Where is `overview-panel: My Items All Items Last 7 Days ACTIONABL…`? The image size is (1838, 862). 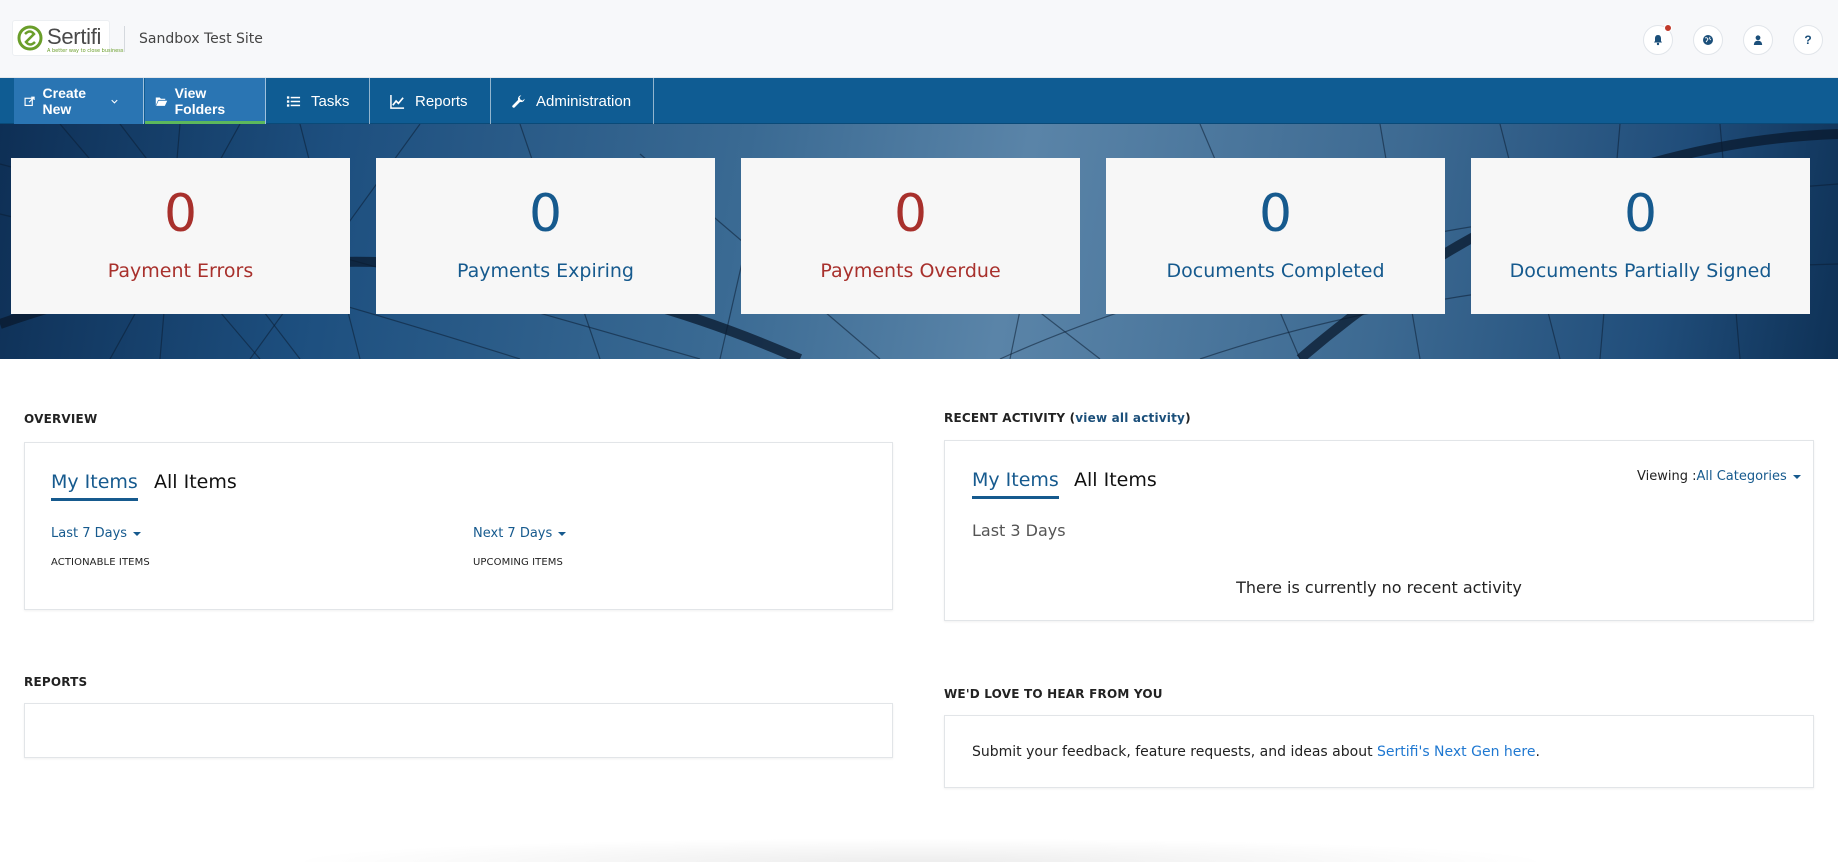 overview-panel: My Items All Items Last 7 Days ACTIONABL… is located at coordinates (458, 526).